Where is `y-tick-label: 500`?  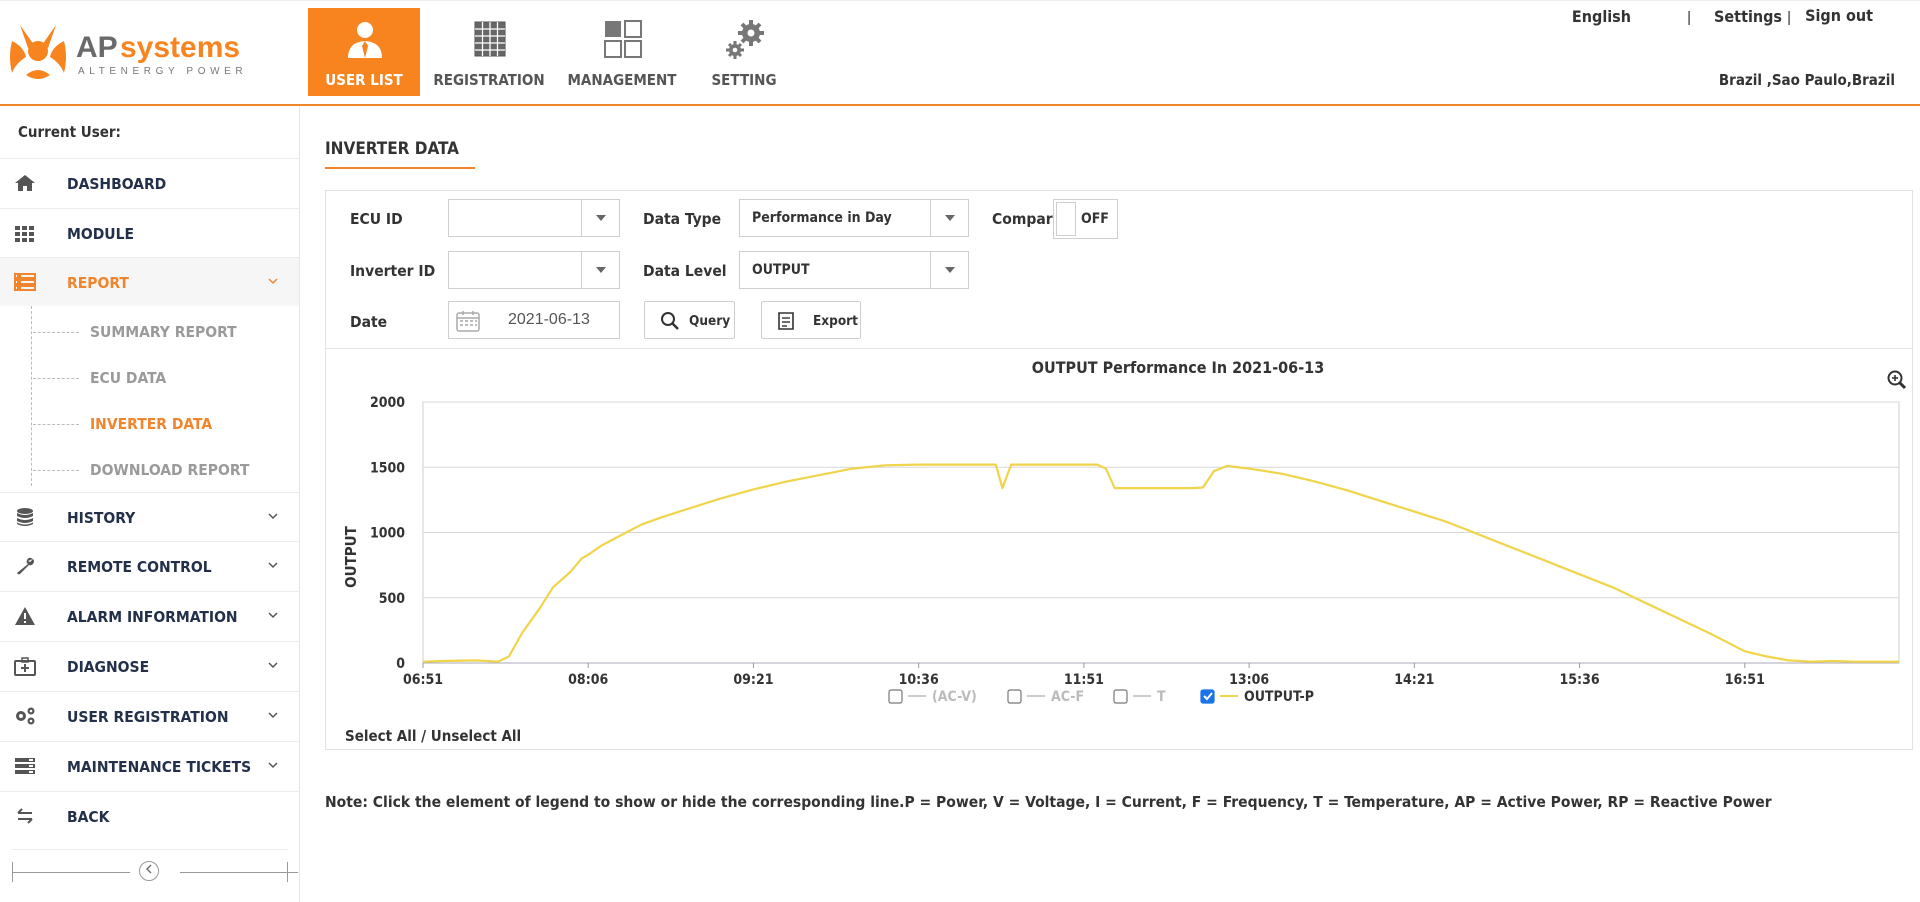
y-tick-label: 500 is located at coordinates (392, 599).